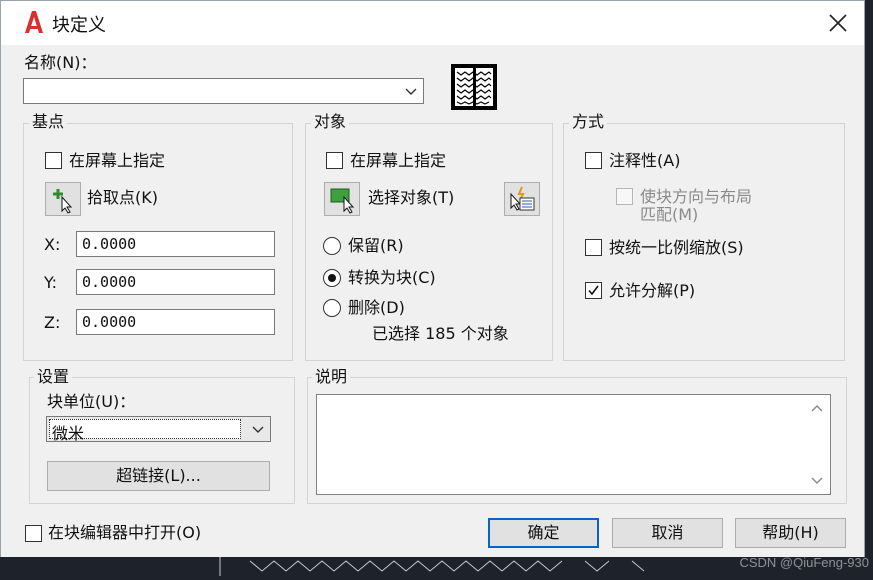 This screenshot has height=580, width=873. What do you see at coordinates (652, 290) in the screenshot?
I see `allow-exploding-label: 允许分解(P)` at bounding box center [652, 290].